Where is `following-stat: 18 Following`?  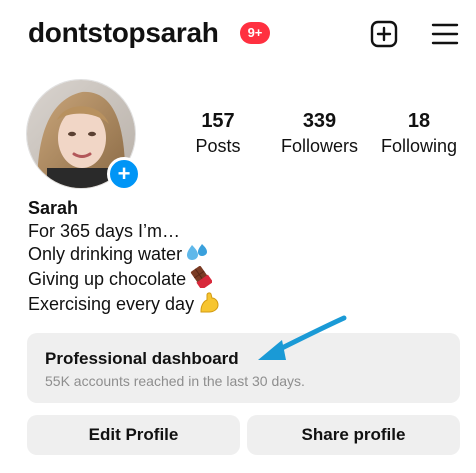 following-stat: 18 Following is located at coordinates (419, 133).